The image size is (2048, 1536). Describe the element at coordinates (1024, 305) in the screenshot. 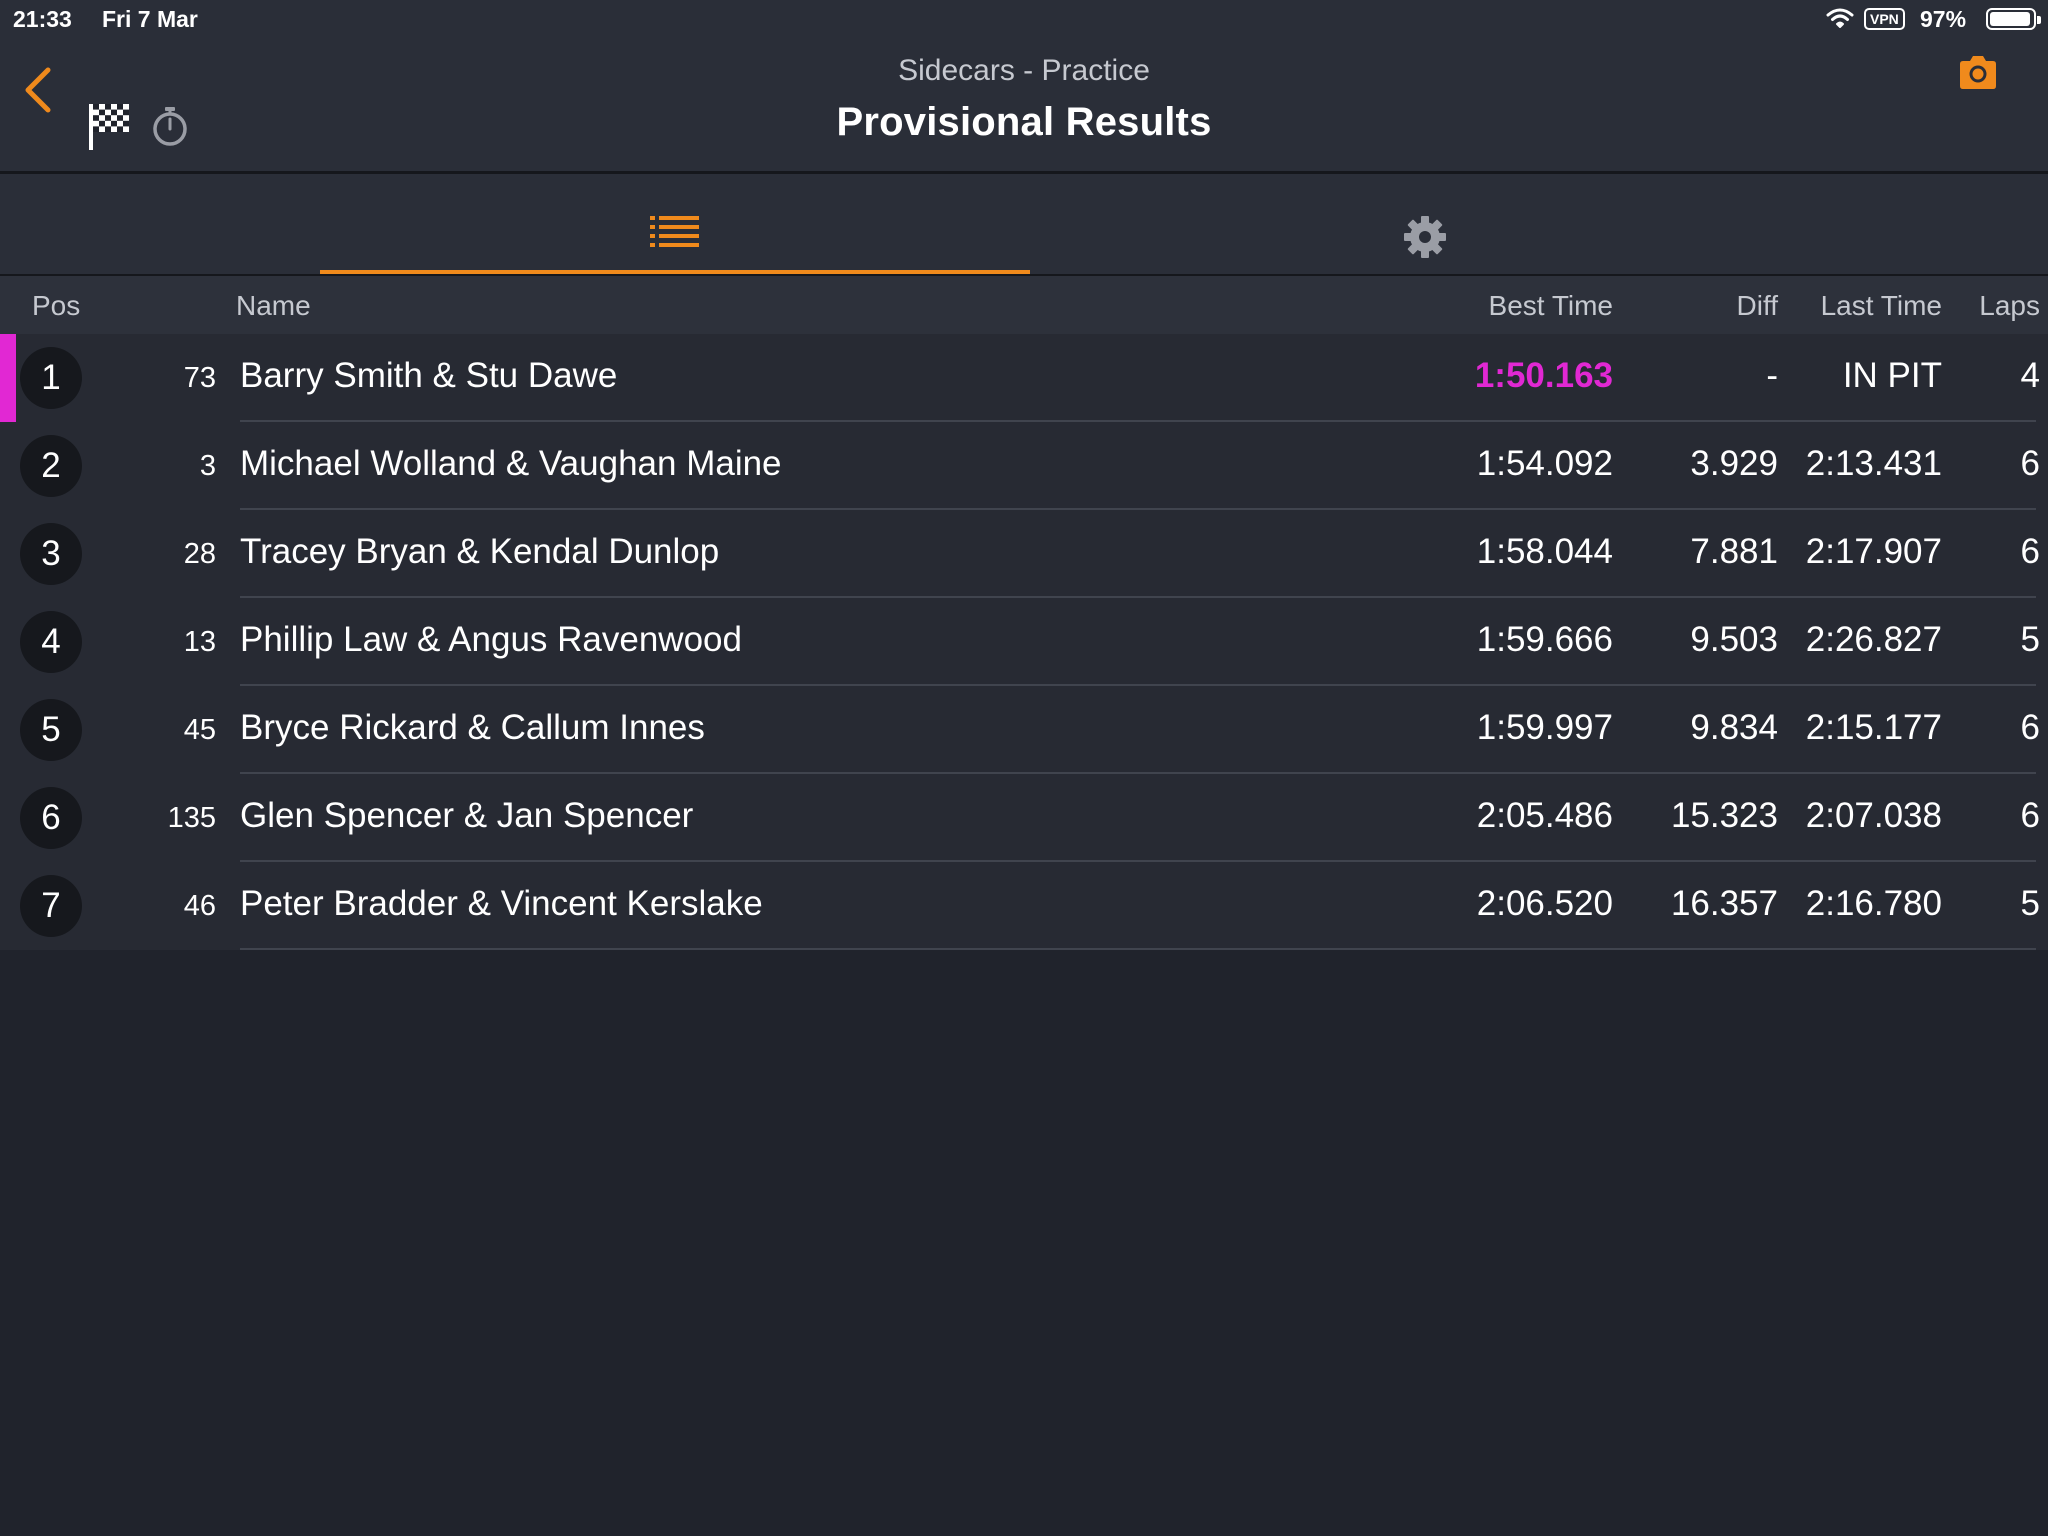

I see `results-table-header: Pos Name Best Time Diff Last Time Laps` at that location.